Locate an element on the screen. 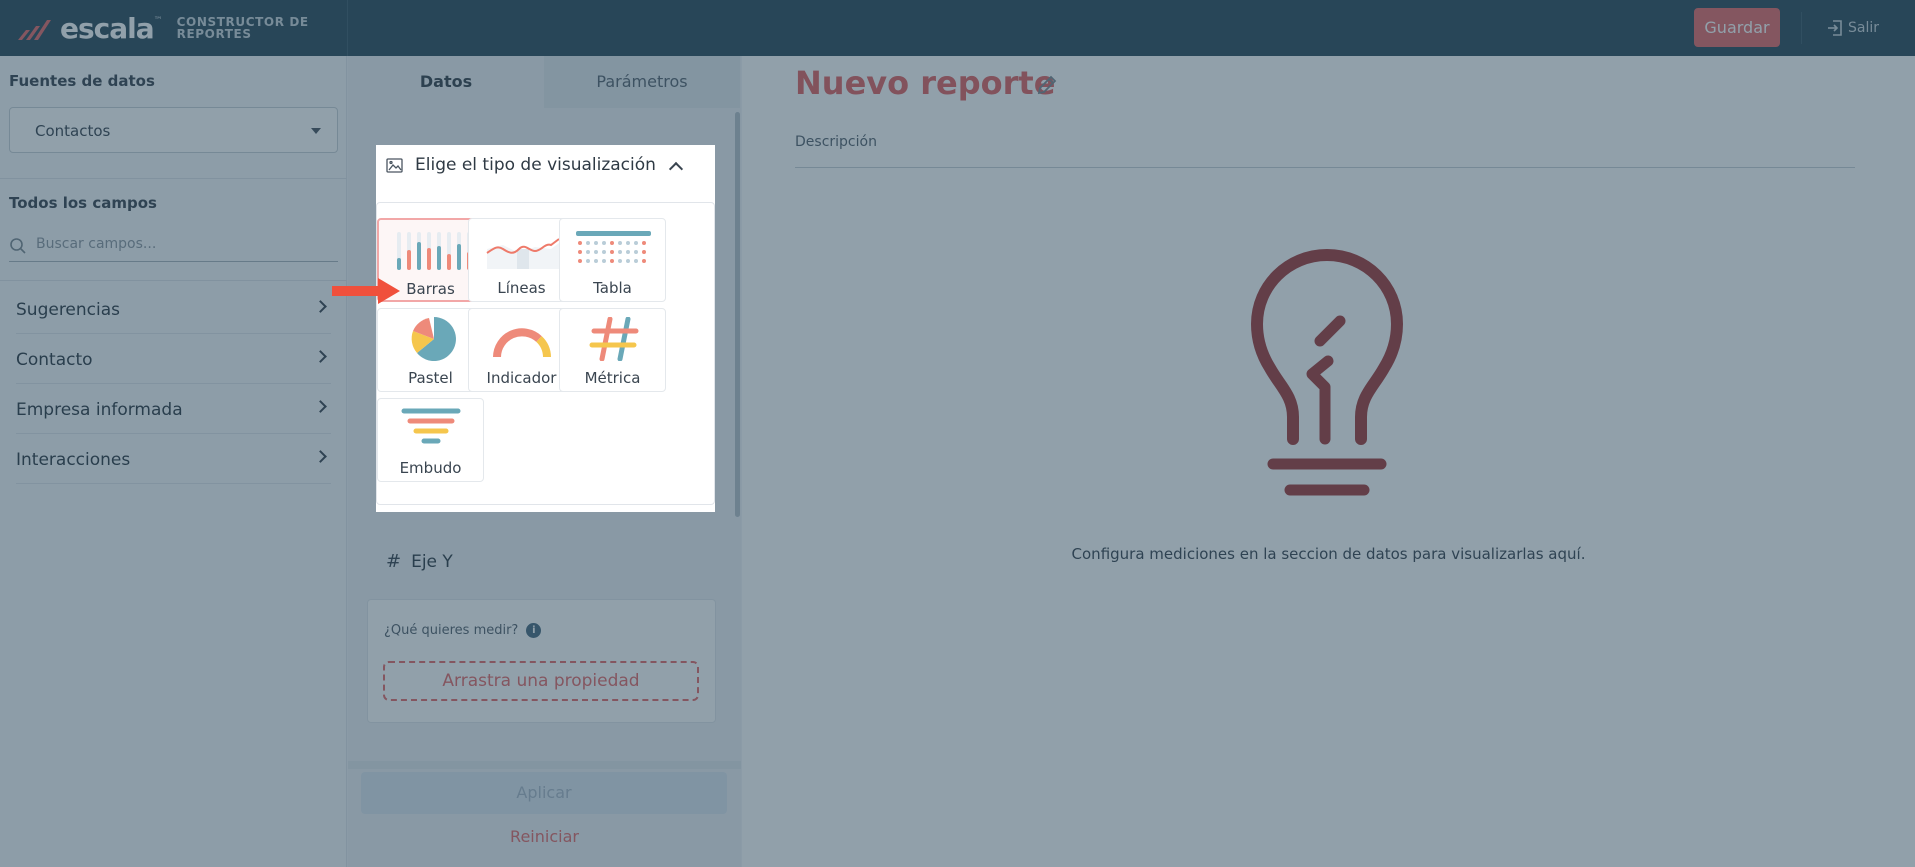  hash-icon: # is located at coordinates (394, 561).